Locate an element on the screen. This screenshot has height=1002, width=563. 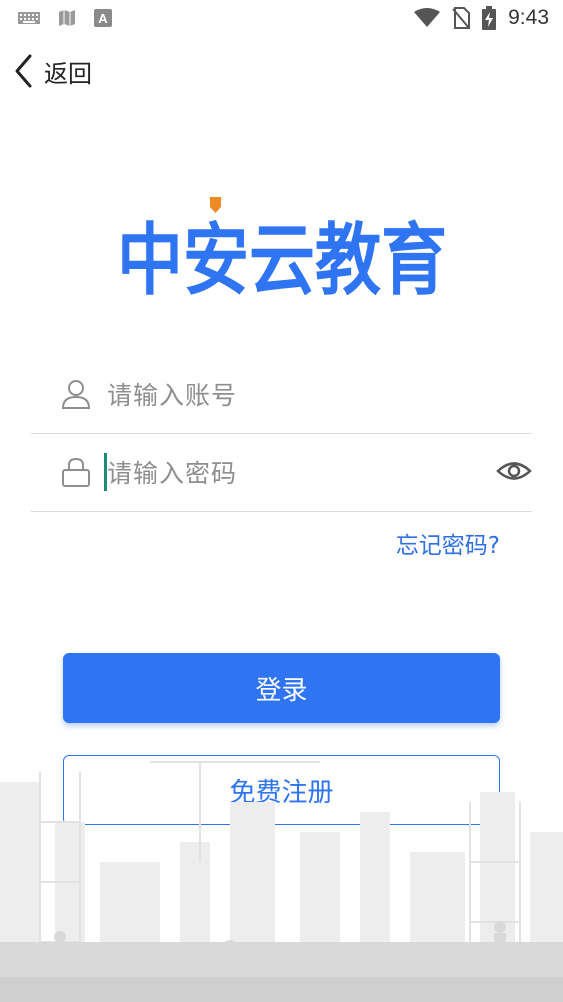
no-sim-icon is located at coordinates (461, 18).